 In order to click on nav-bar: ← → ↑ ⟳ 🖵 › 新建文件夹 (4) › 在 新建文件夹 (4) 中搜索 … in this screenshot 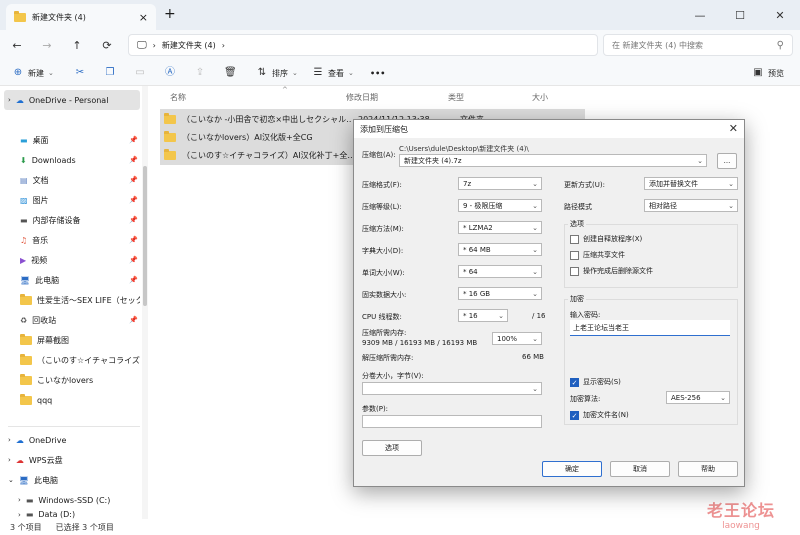, I will do `click(400, 45)`.